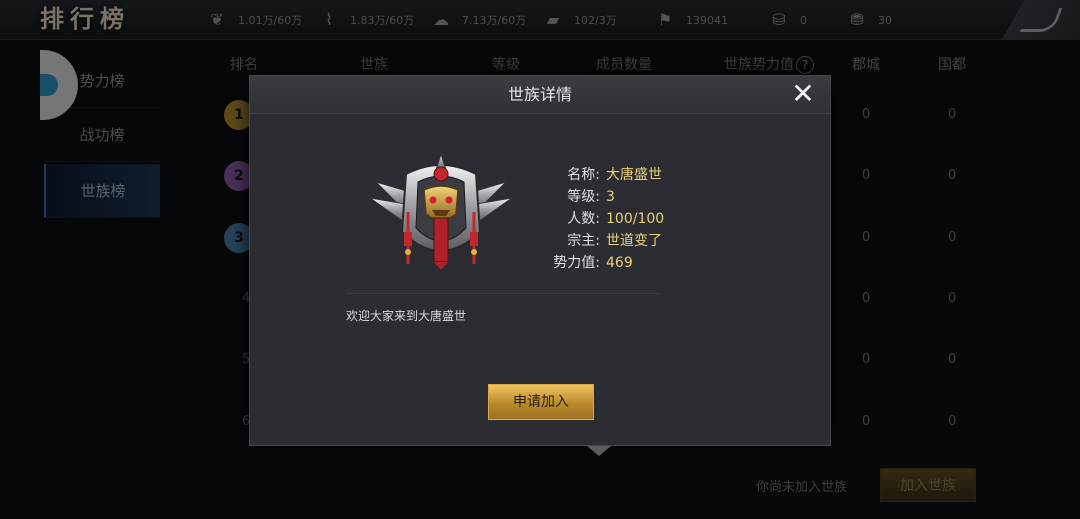 The width and height of the screenshot is (1080, 519). I want to click on clan-members: 100/100, so click(635, 219).